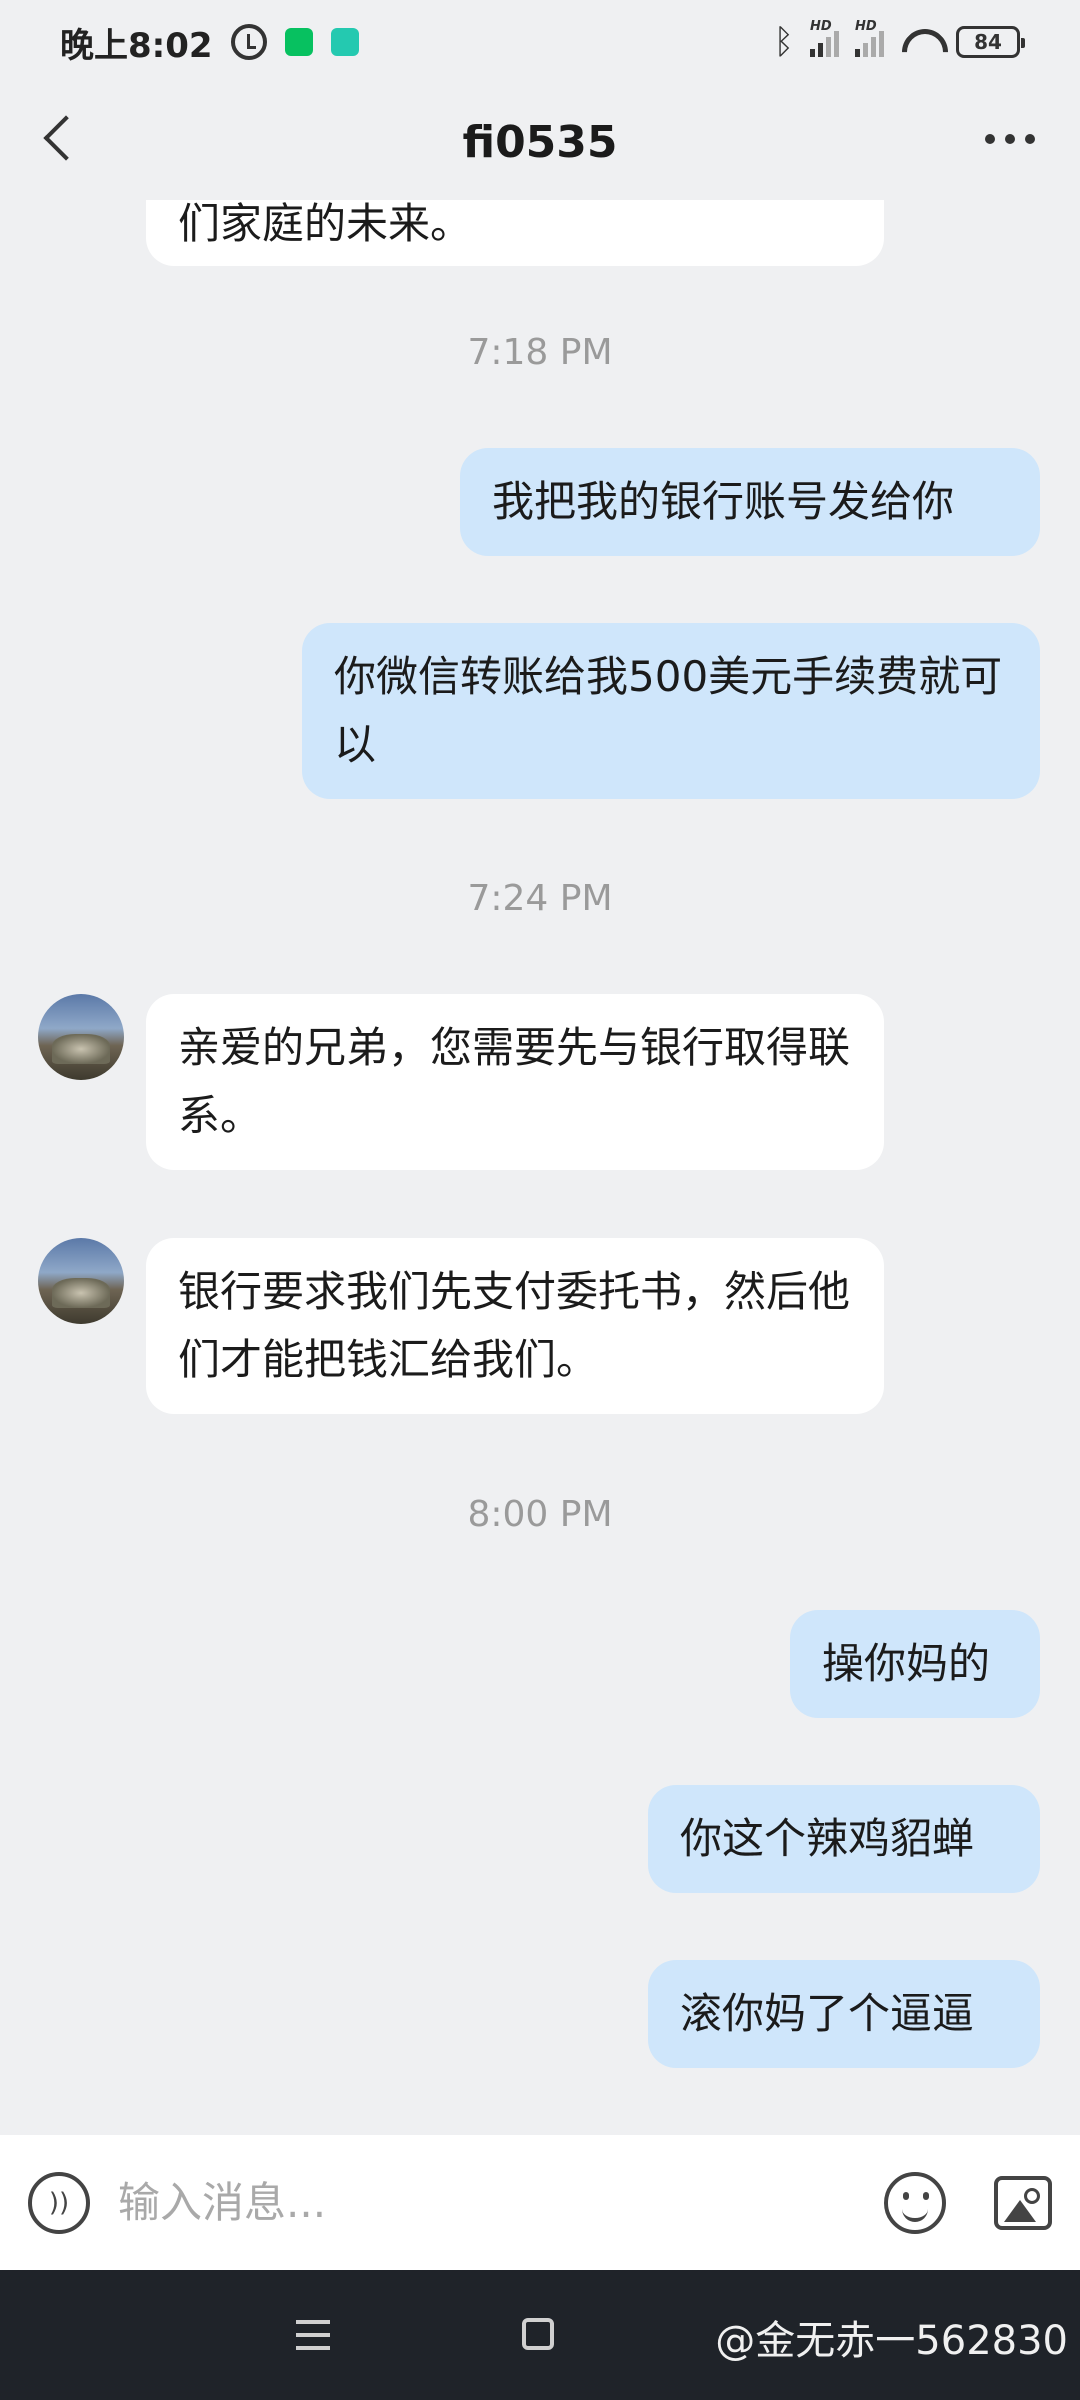 Image resolution: width=1080 pixels, height=2400 pixels. I want to click on more-options-button, so click(1010, 139).